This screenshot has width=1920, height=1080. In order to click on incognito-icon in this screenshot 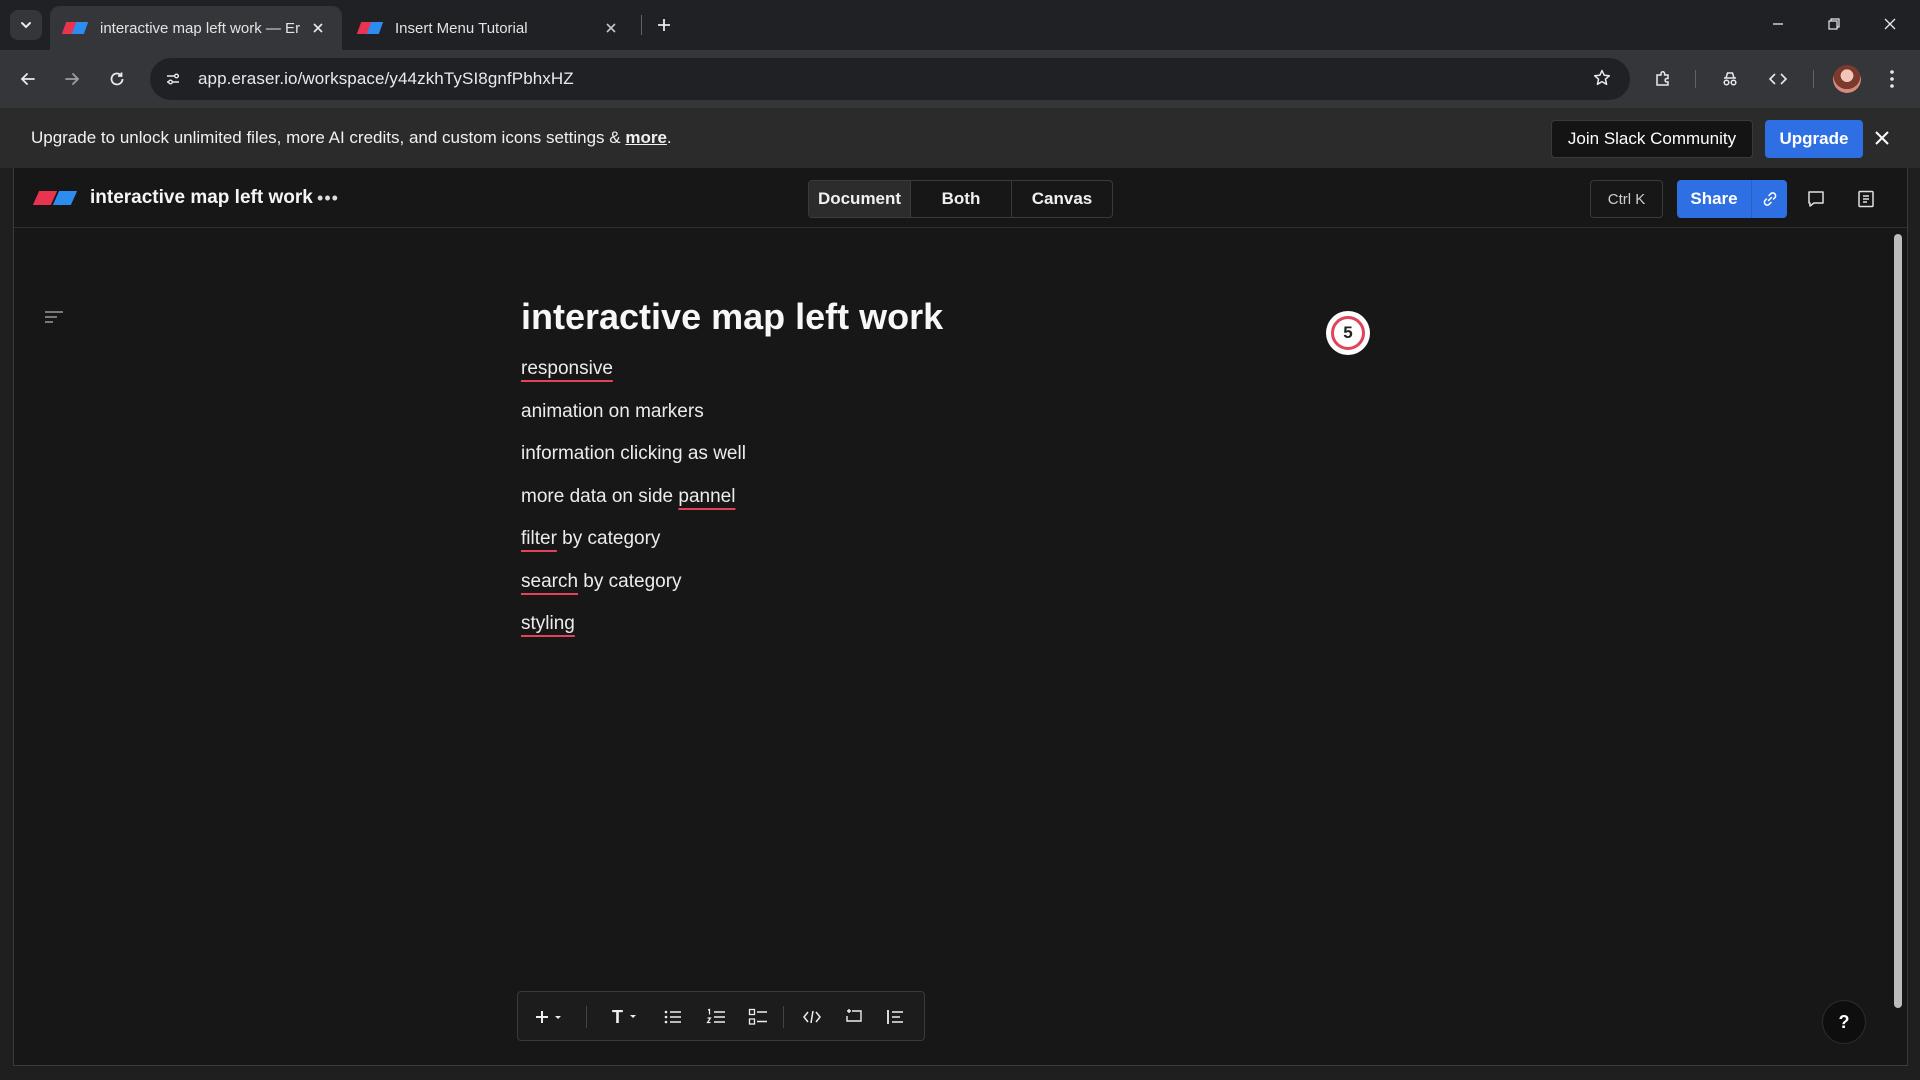, I will do `click(1730, 79)`.